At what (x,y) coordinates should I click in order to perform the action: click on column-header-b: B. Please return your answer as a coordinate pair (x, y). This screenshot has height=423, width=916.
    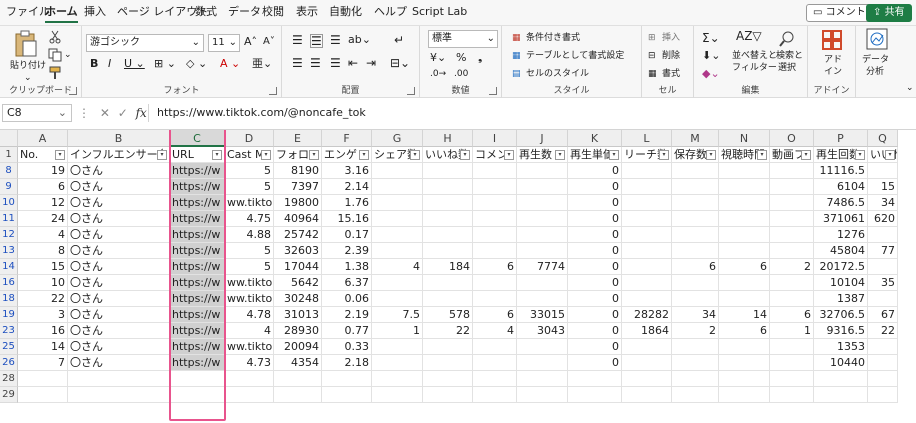
    Looking at the image, I should click on (119, 138).